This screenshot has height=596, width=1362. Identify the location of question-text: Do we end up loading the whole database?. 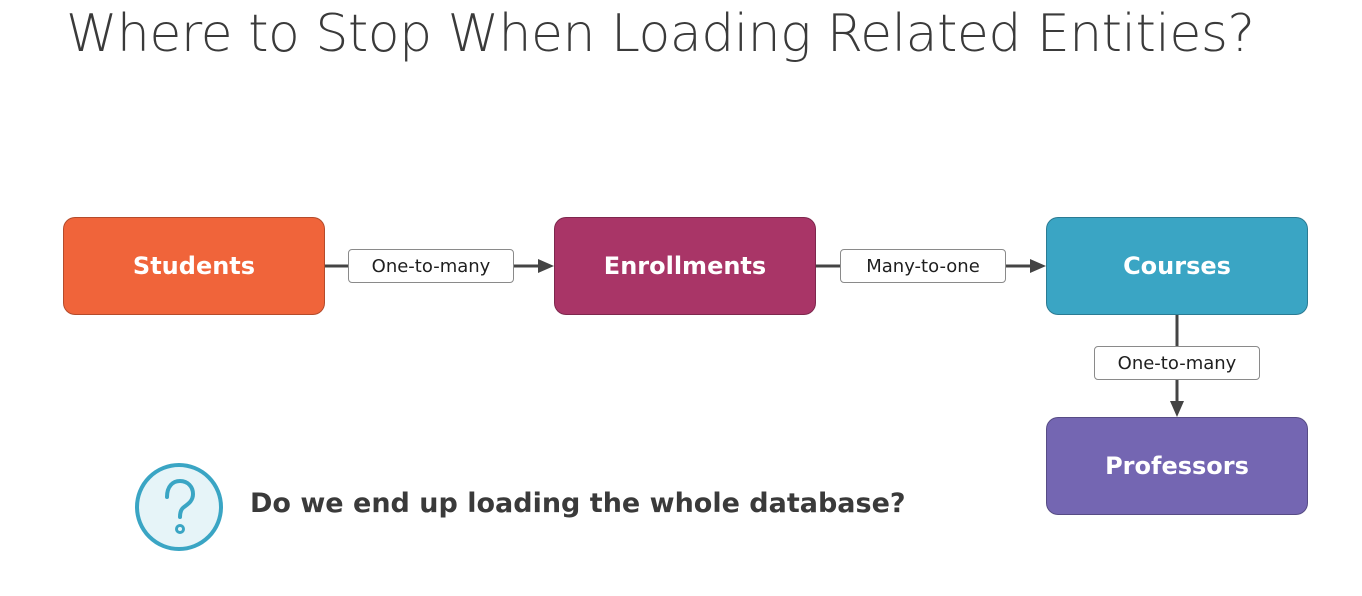
(578, 503).